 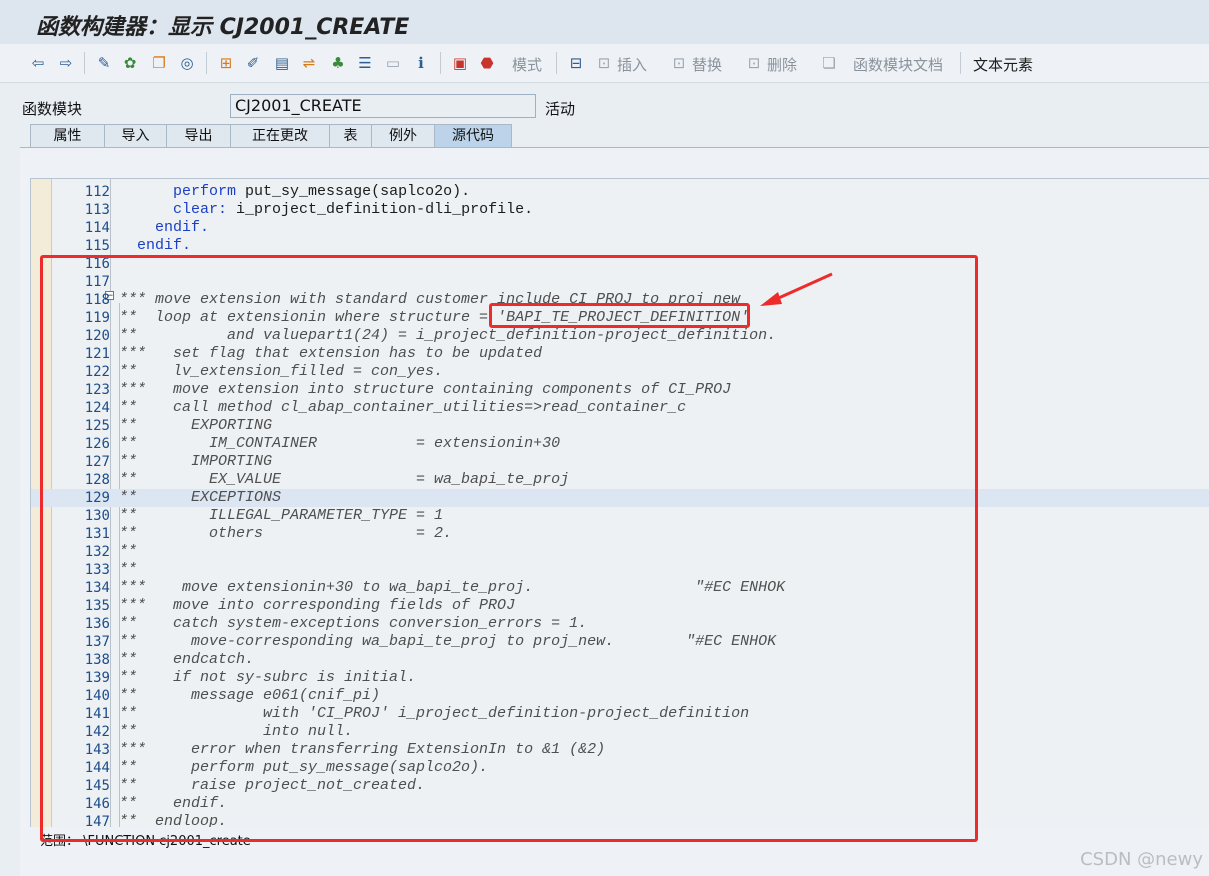 I want to click on back-icon: ⇦, so click(x=38, y=63).